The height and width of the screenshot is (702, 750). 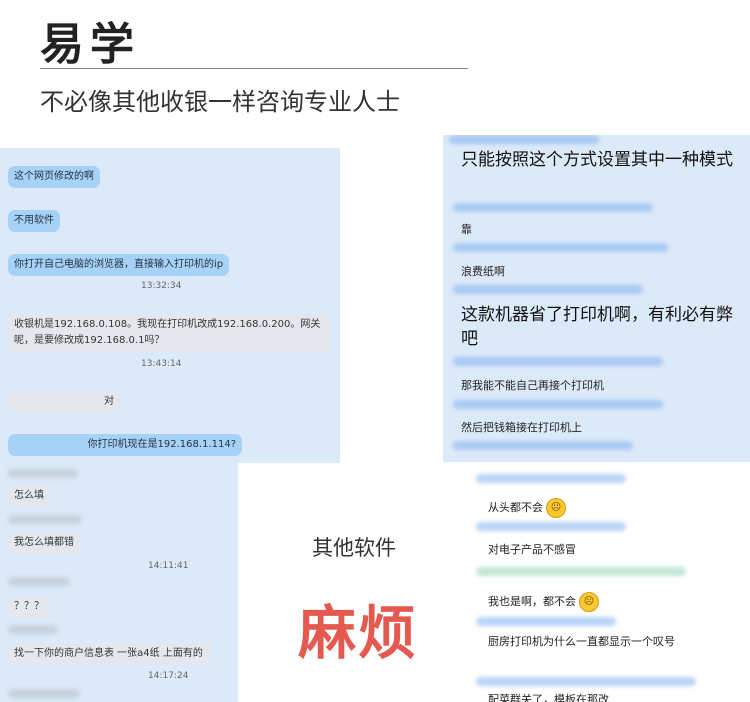 What do you see at coordinates (358, 633) in the screenshot?
I see `trouble-label: 麻烦` at bounding box center [358, 633].